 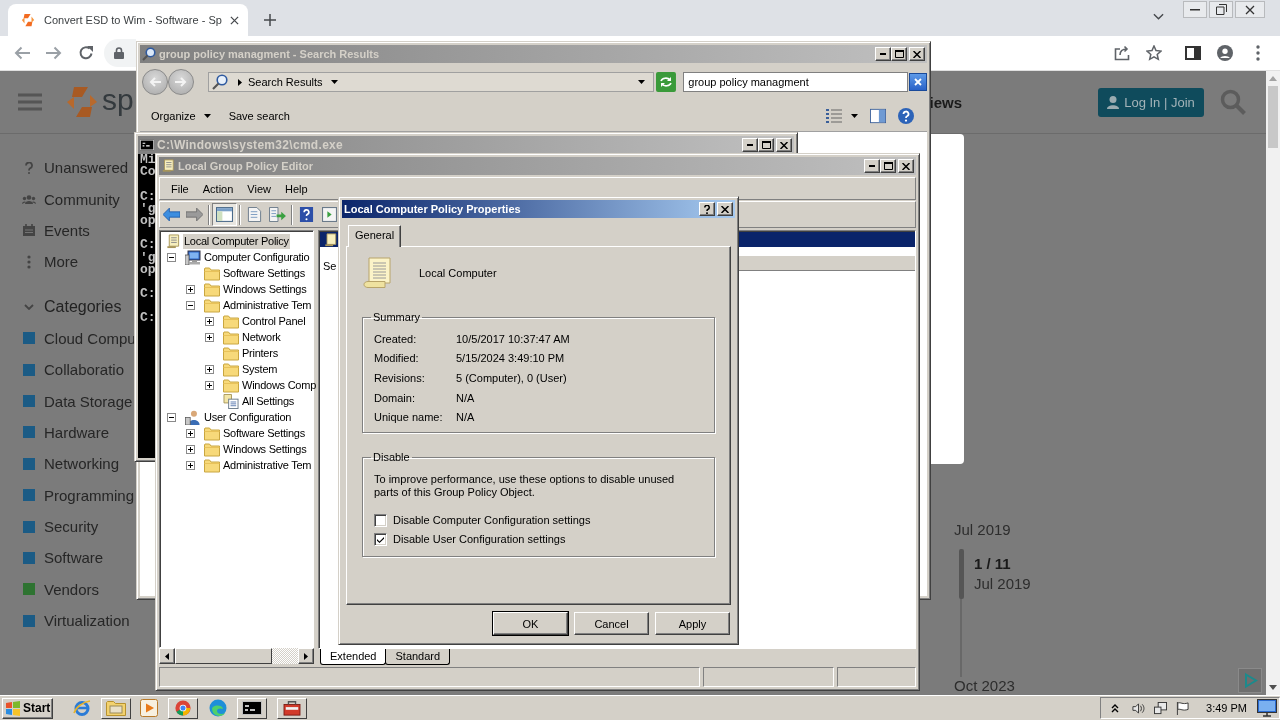 I want to click on category-link: Networking, so click(x=82, y=464).